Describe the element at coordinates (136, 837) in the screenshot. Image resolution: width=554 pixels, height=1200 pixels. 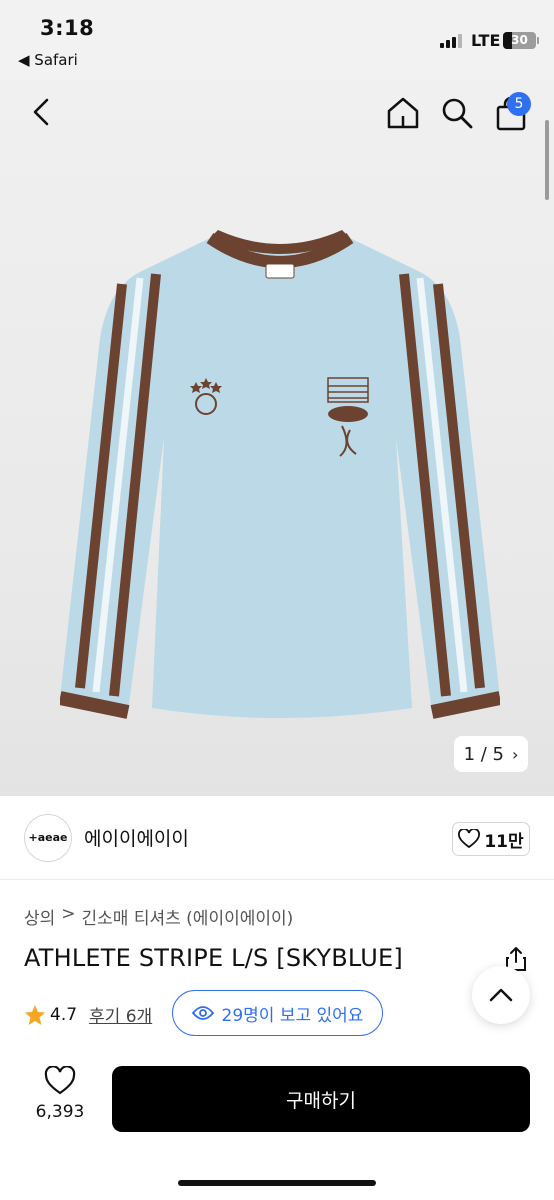
I see `brand-name: 에이이에이이` at that location.